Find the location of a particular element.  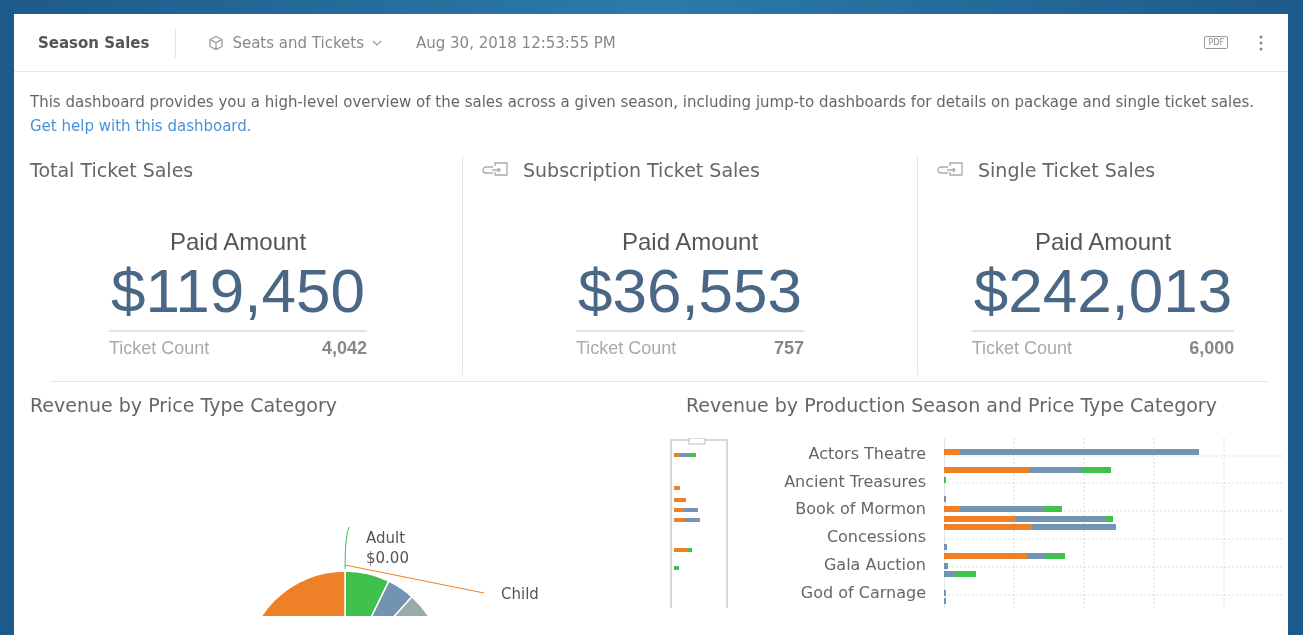

category-label: Gala Auction is located at coordinates (874, 564).